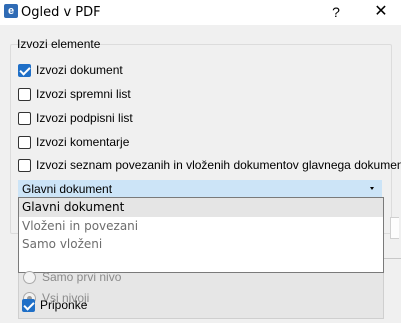 The image size is (401, 323). I want to click on export-document-checkbox: Izvozi dokument, so click(70, 70).